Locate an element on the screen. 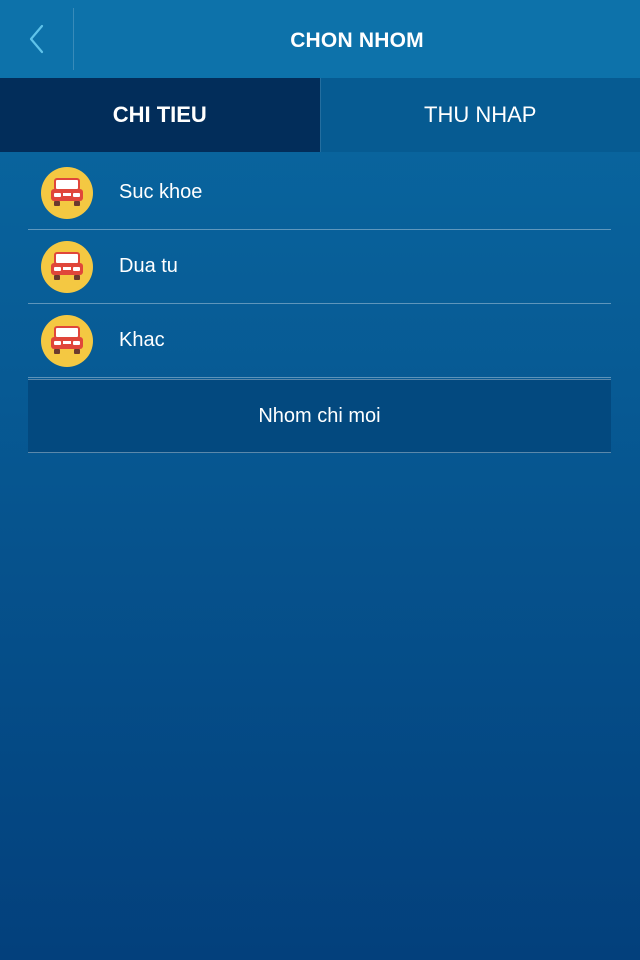 Image resolution: width=640 pixels, height=960 pixels. app-header: CHON NHOM is located at coordinates (320, 39).